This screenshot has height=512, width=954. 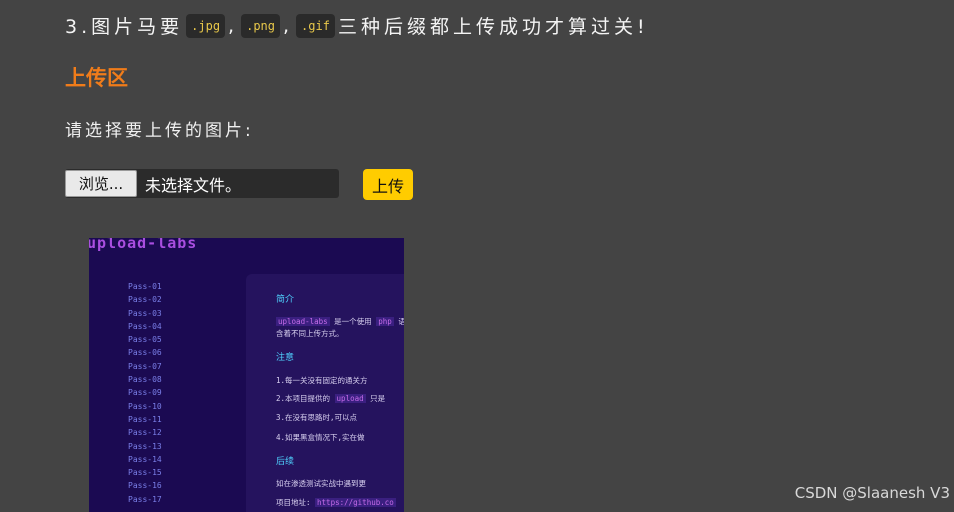 I want to click on preview-nav-item: Pass-12, so click(x=145, y=433).